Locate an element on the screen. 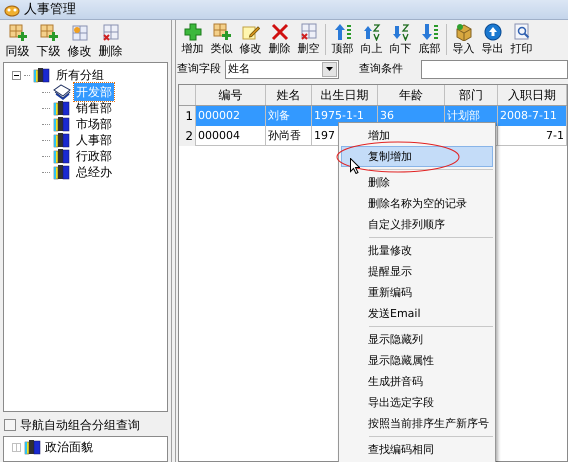 The width and height of the screenshot is (568, 462). app-icon is located at coordinates (12, 9).